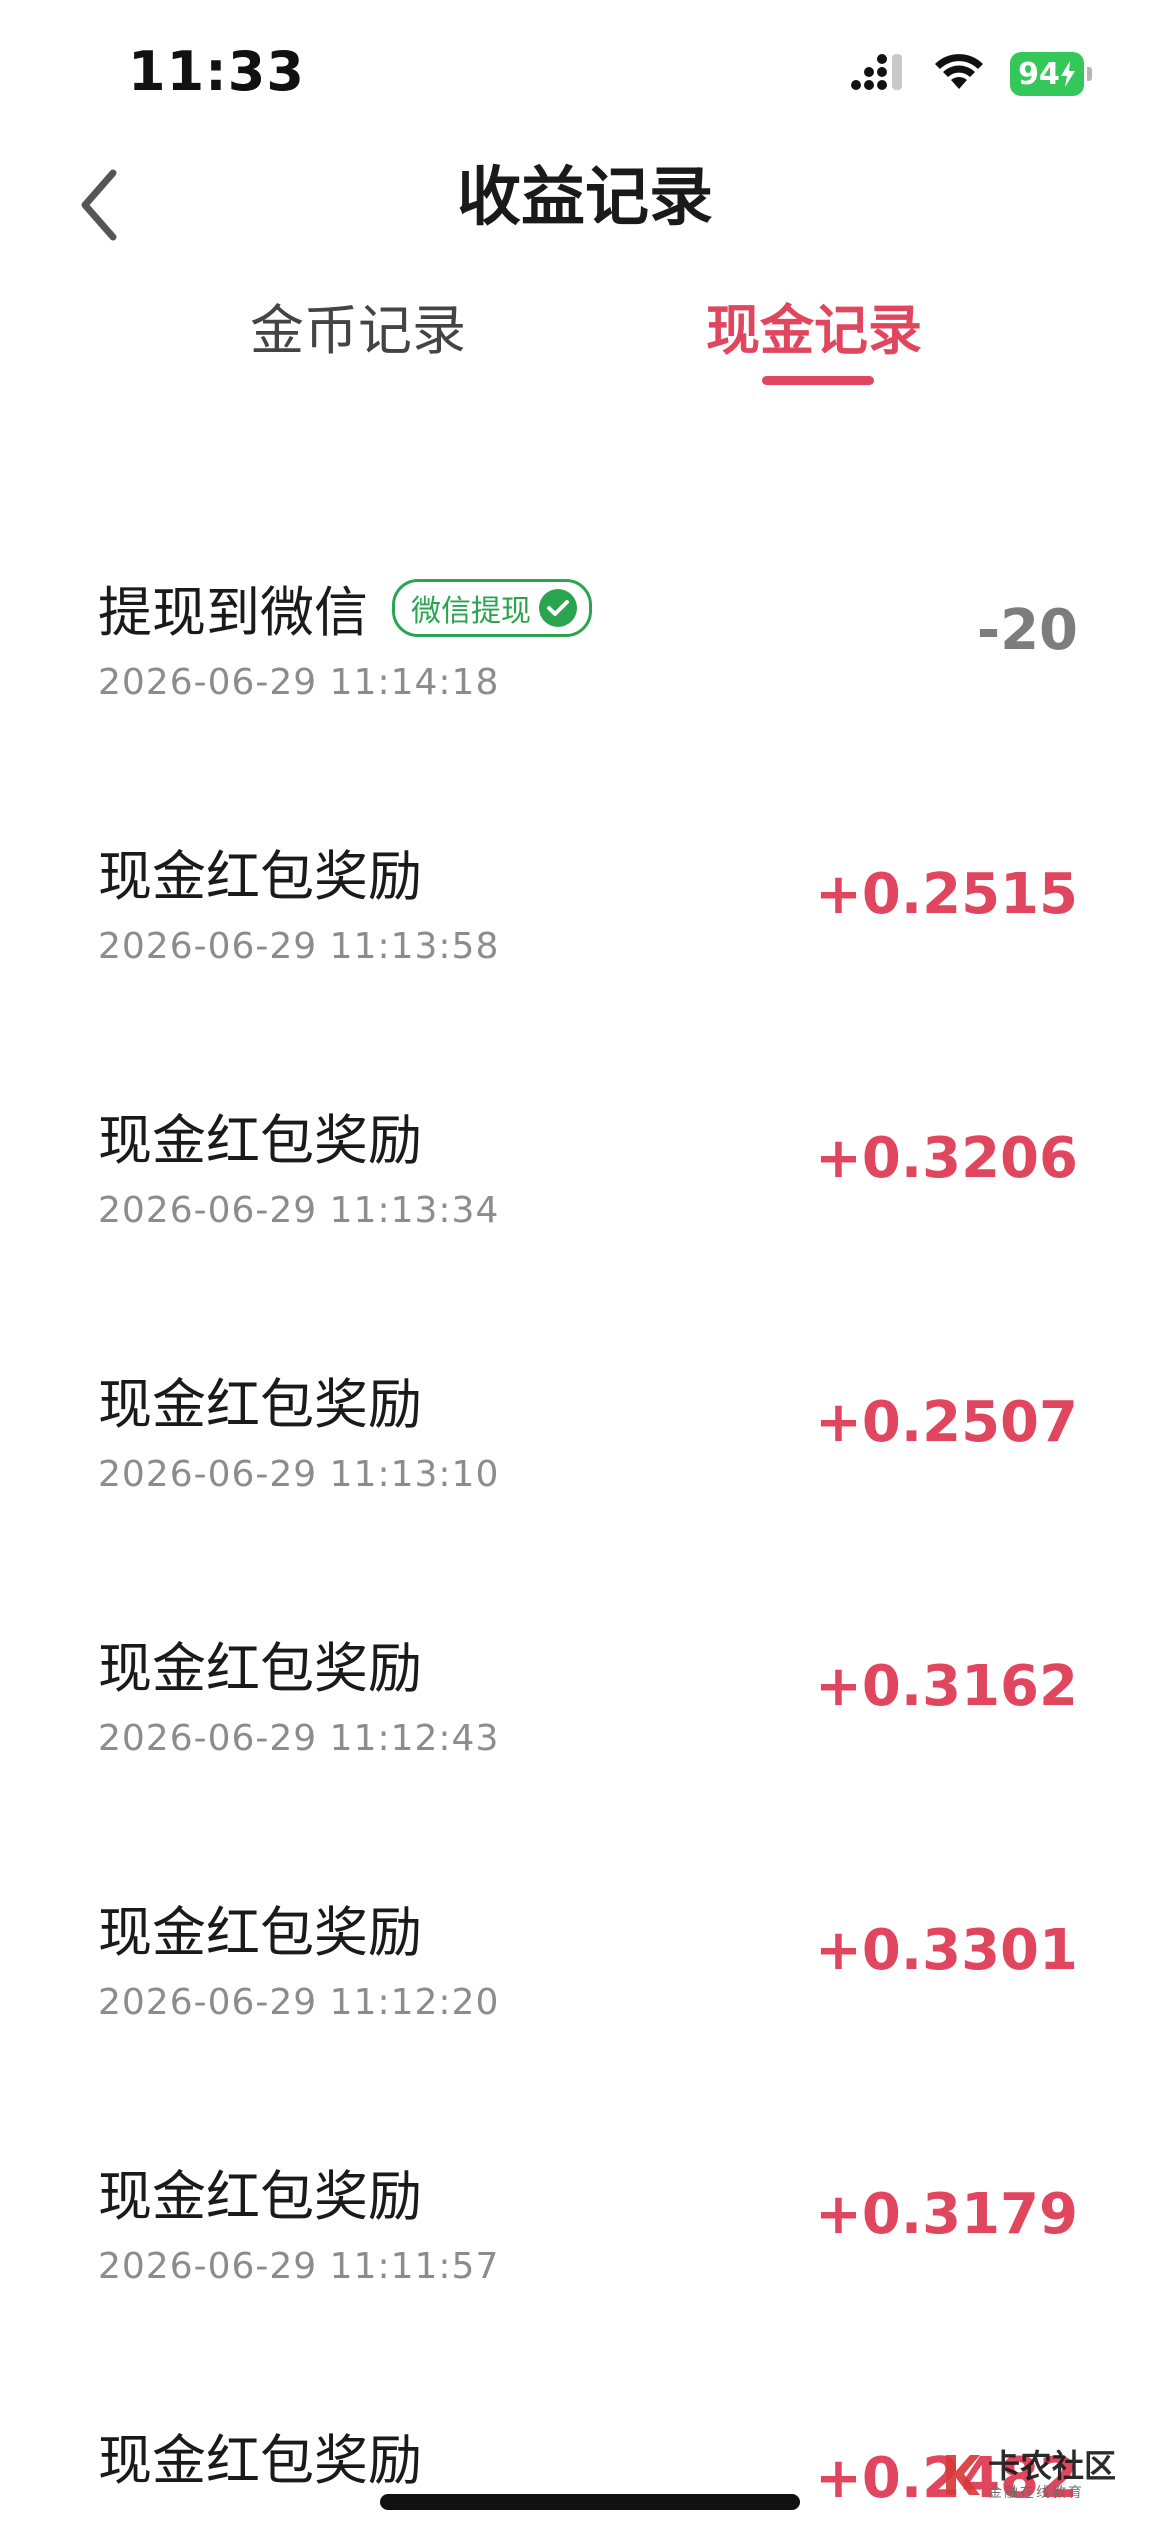 This screenshot has height=2532, width=1170. Describe the element at coordinates (1027, 630) in the screenshot. I see `record-amount: -20` at that location.